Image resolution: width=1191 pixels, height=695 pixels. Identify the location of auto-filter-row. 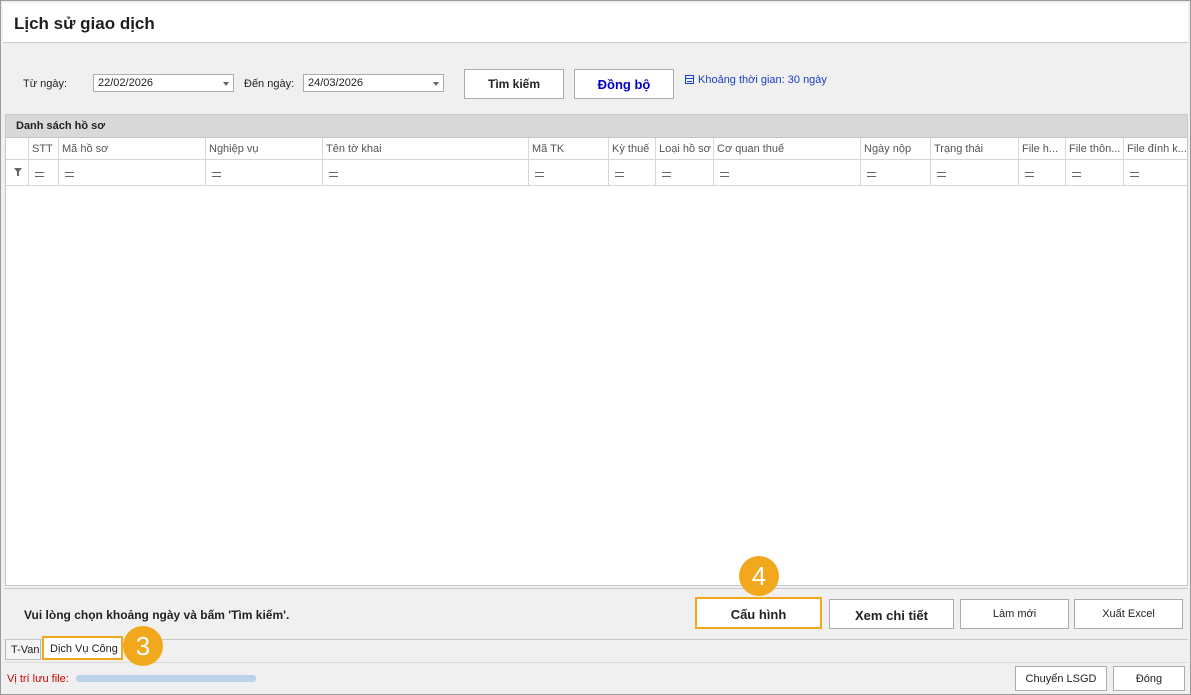
(596, 173).